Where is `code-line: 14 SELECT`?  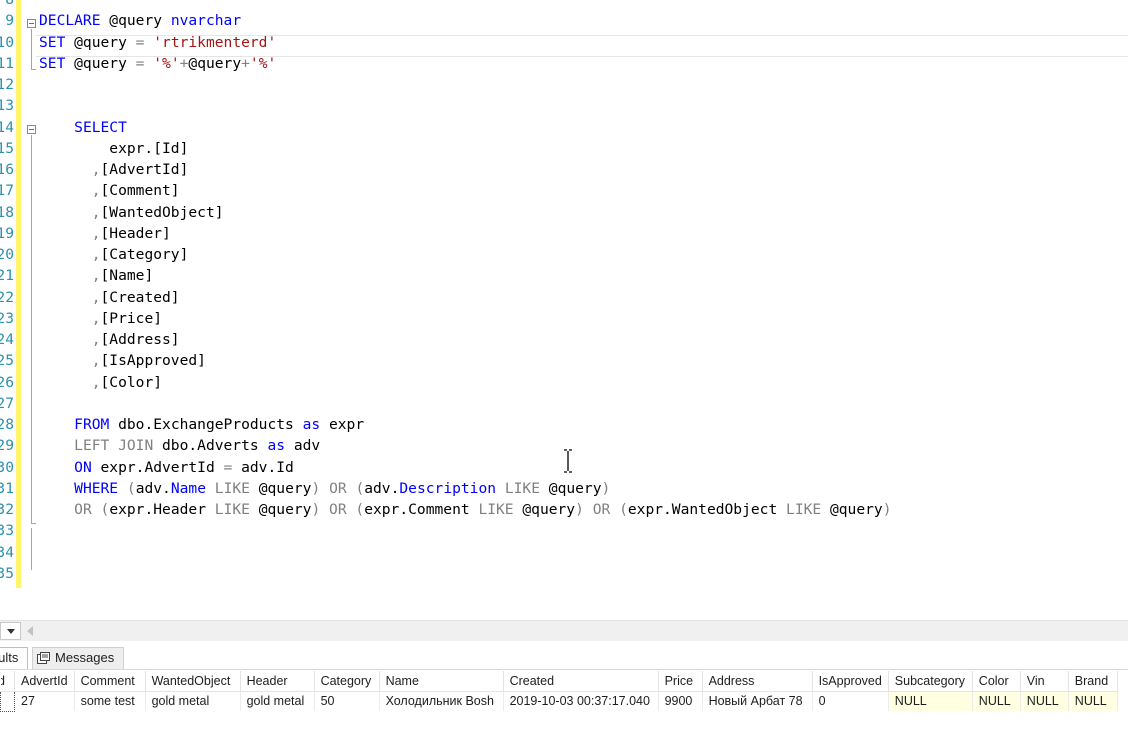 code-line: 14 SELECT is located at coordinates (564, 127).